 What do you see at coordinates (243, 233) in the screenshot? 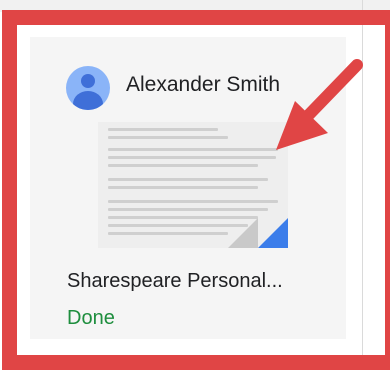
I see `page-fold-icon` at bounding box center [243, 233].